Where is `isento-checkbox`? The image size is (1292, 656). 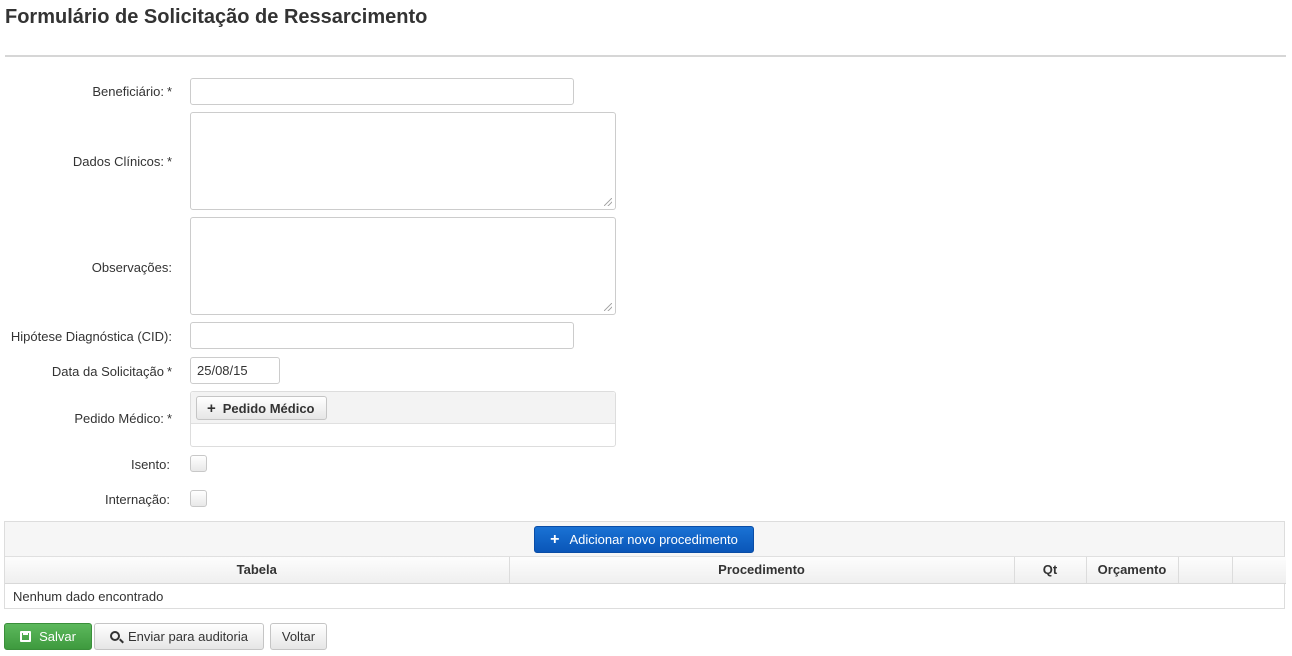
isento-checkbox is located at coordinates (198, 463).